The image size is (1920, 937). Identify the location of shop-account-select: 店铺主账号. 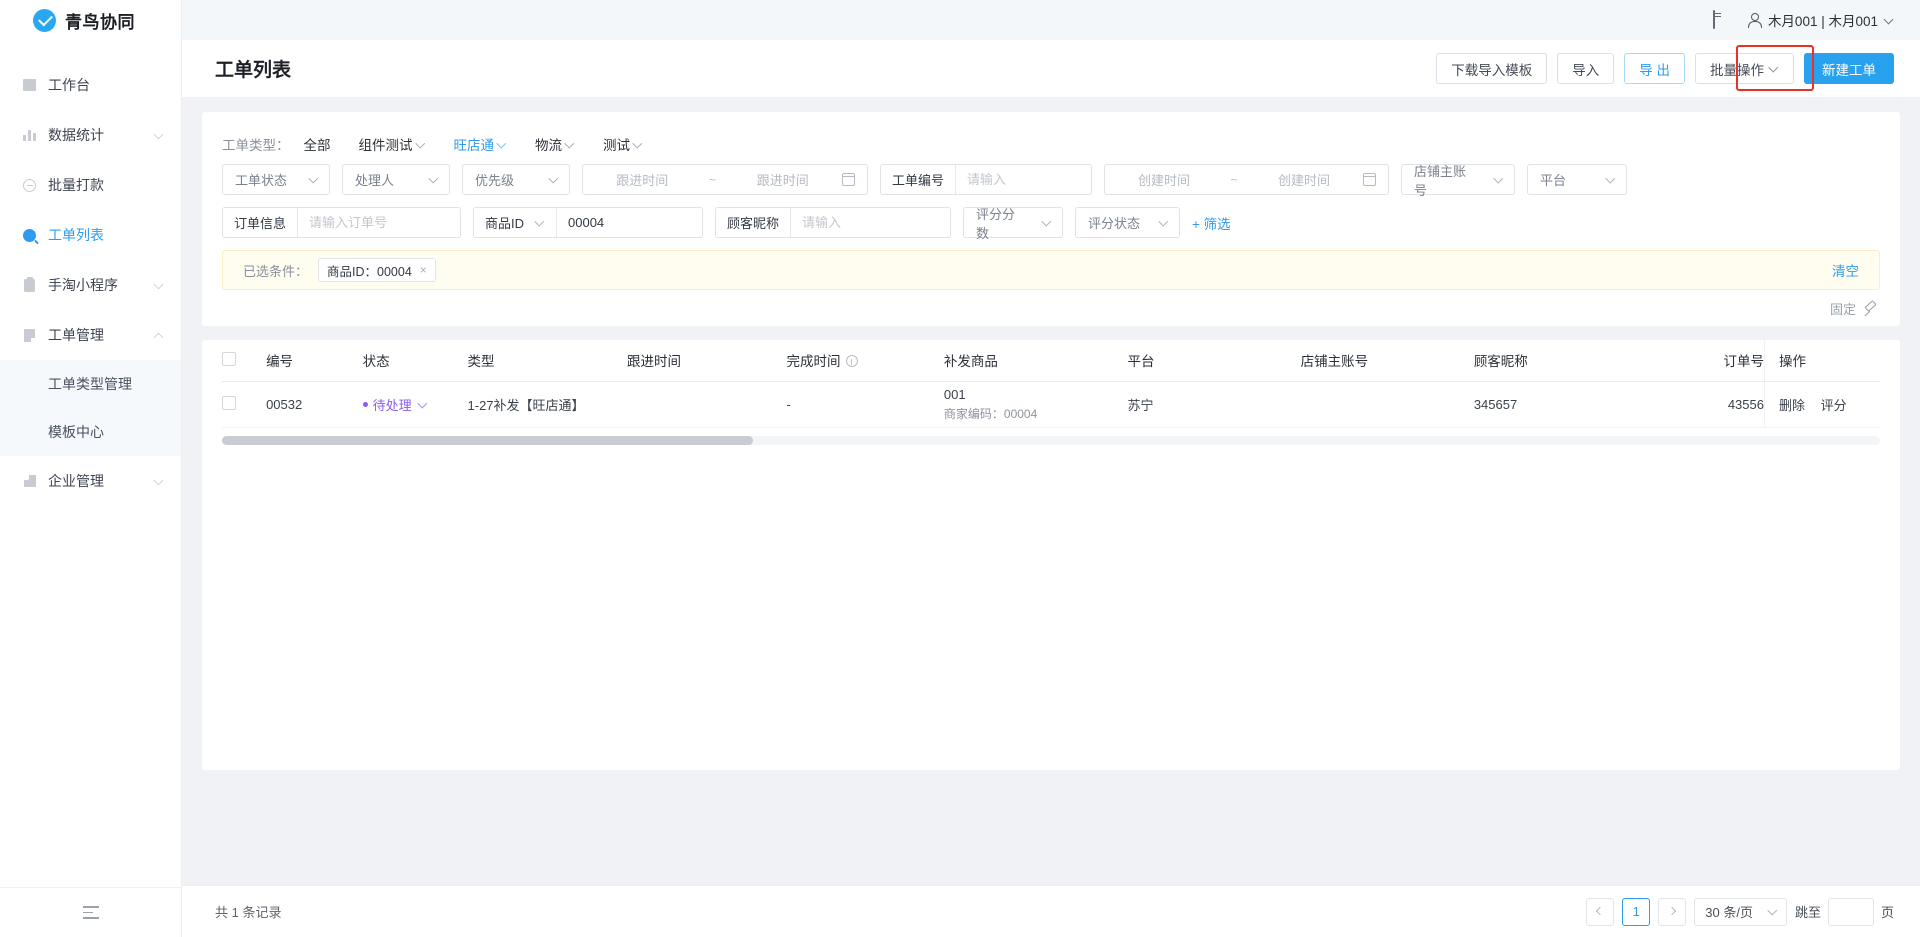
(1458, 181).